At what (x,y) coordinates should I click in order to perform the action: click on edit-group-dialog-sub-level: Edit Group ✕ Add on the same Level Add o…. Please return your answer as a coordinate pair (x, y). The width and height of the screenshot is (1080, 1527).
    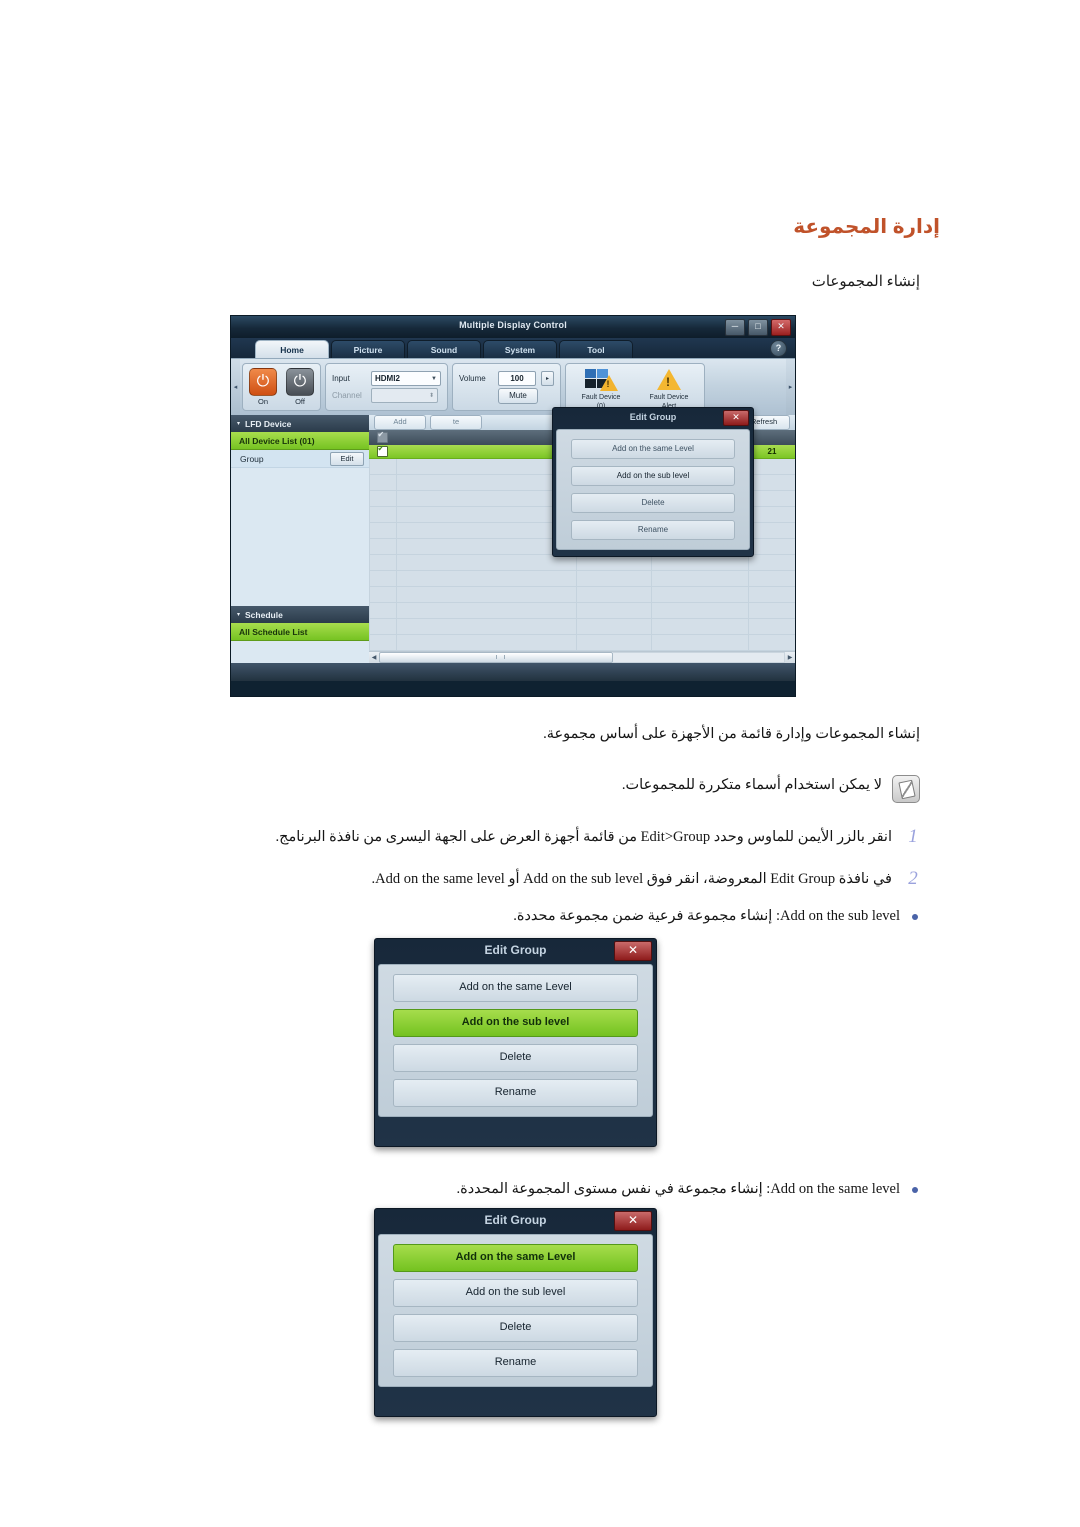
    Looking at the image, I should click on (515, 1042).